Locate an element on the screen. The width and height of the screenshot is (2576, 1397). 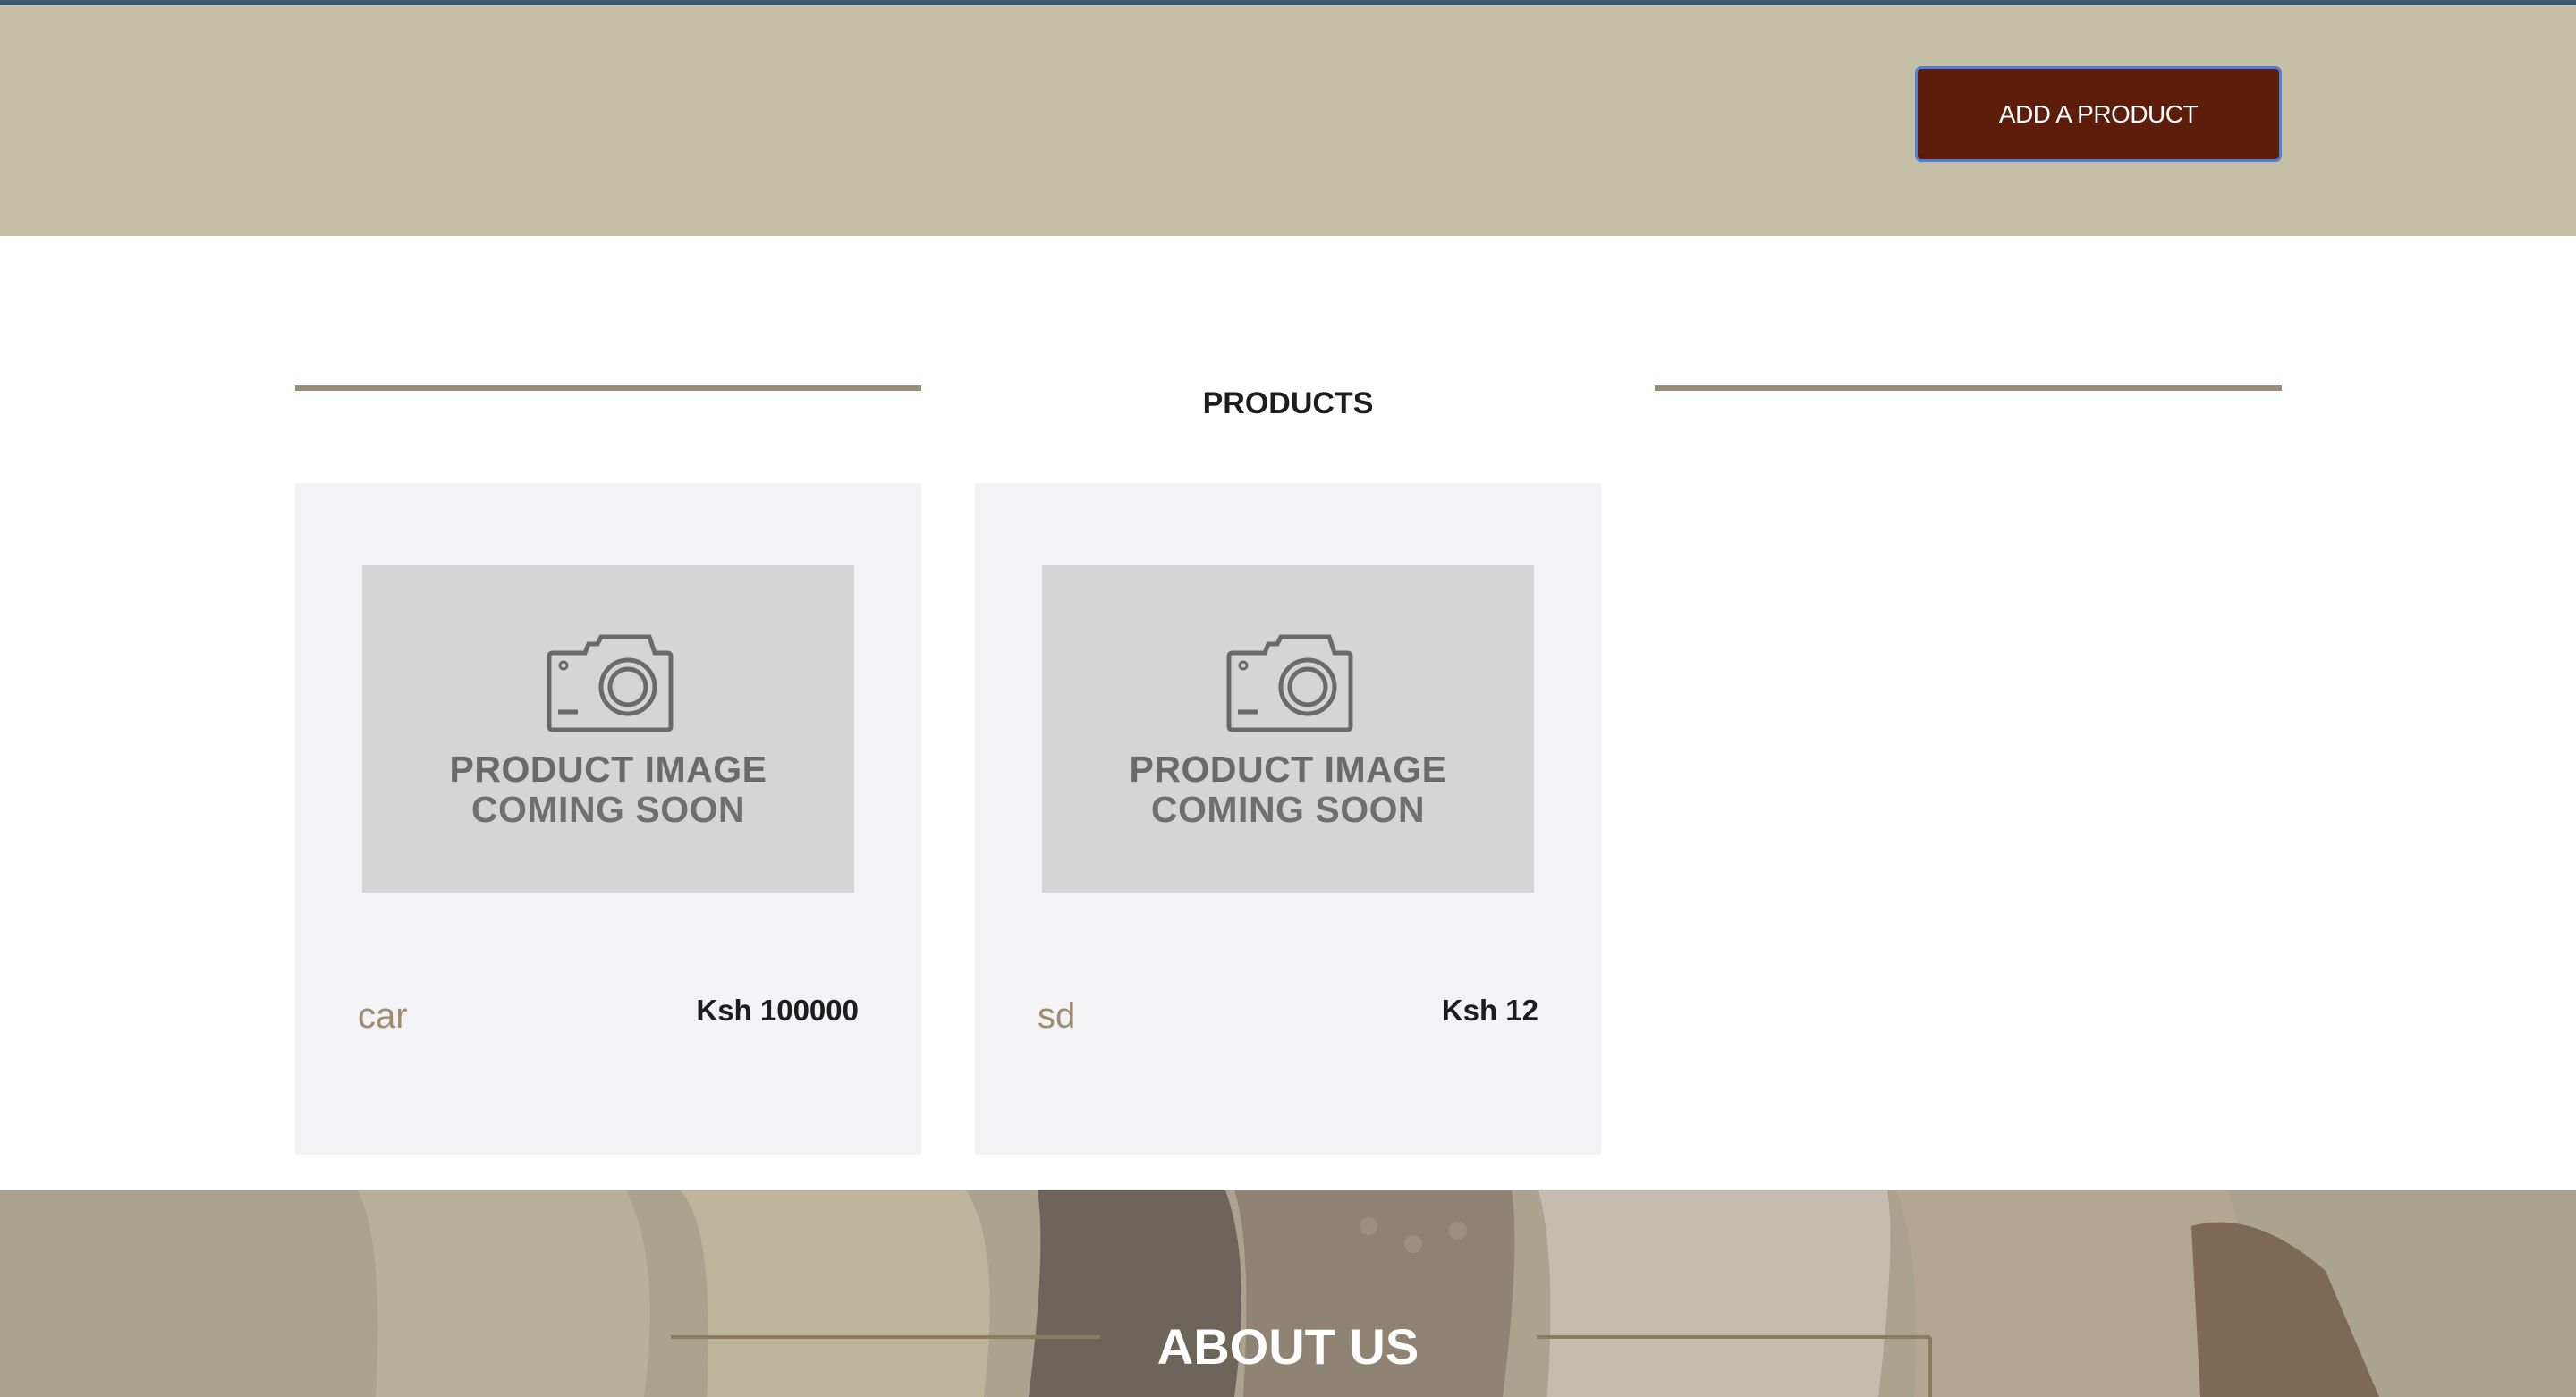
product-price: Ksh 12 is located at coordinates (1489, 1011).